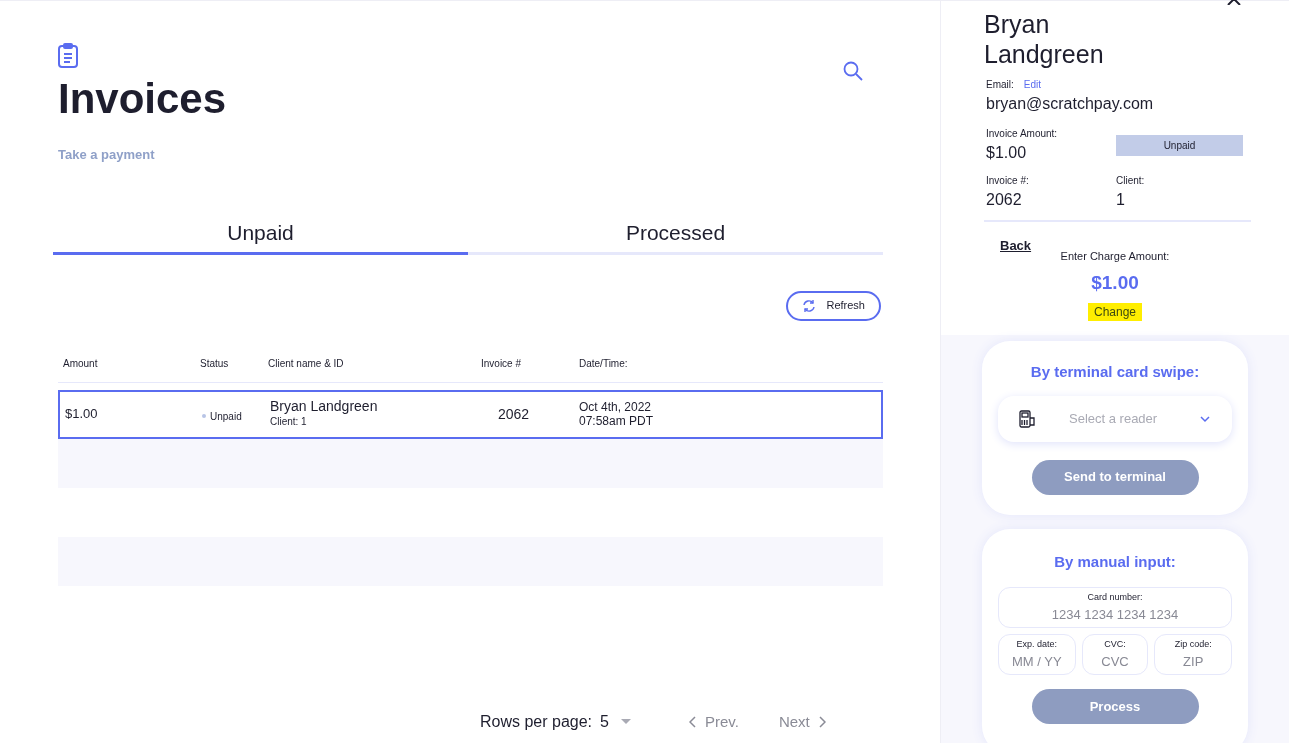 This screenshot has width=1289, height=743. I want to click on card-input: MM / YY, so click(1037, 661).